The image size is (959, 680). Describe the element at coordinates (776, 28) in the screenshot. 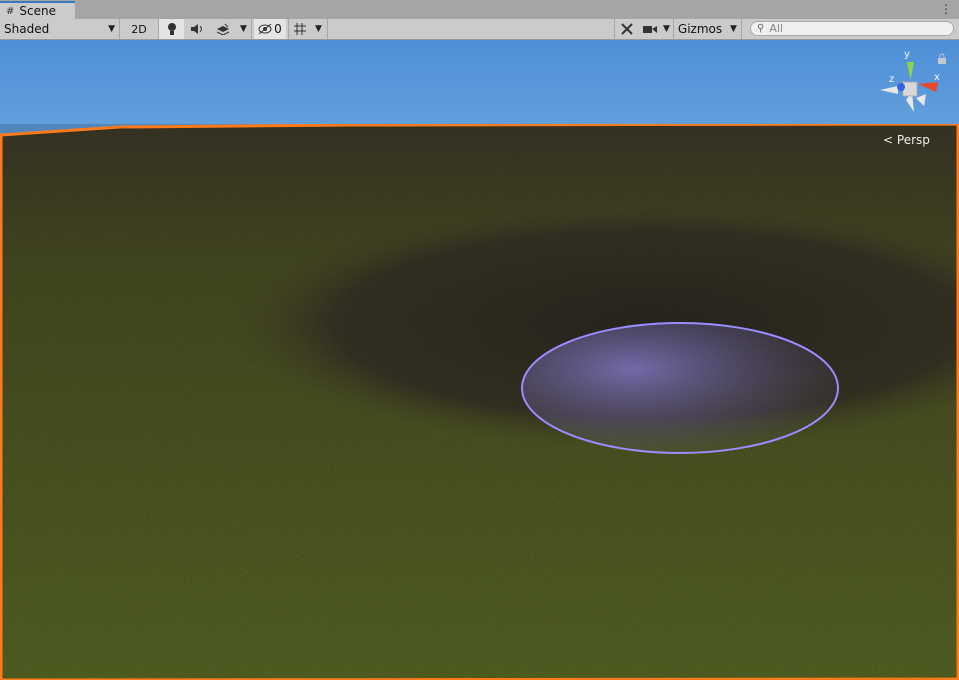

I see `search-placeholder: All` at that location.